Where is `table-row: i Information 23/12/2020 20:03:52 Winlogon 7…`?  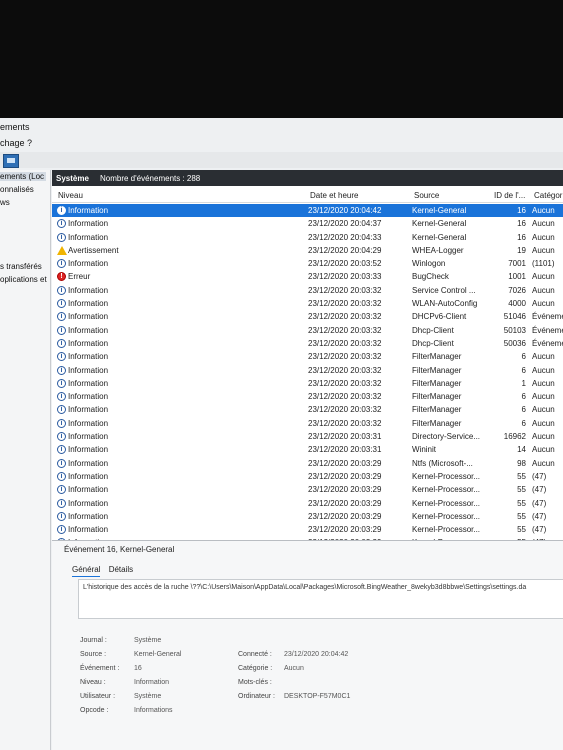 table-row: i Information 23/12/2020 20:03:52 Winlogon 7… is located at coordinates (307, 263).